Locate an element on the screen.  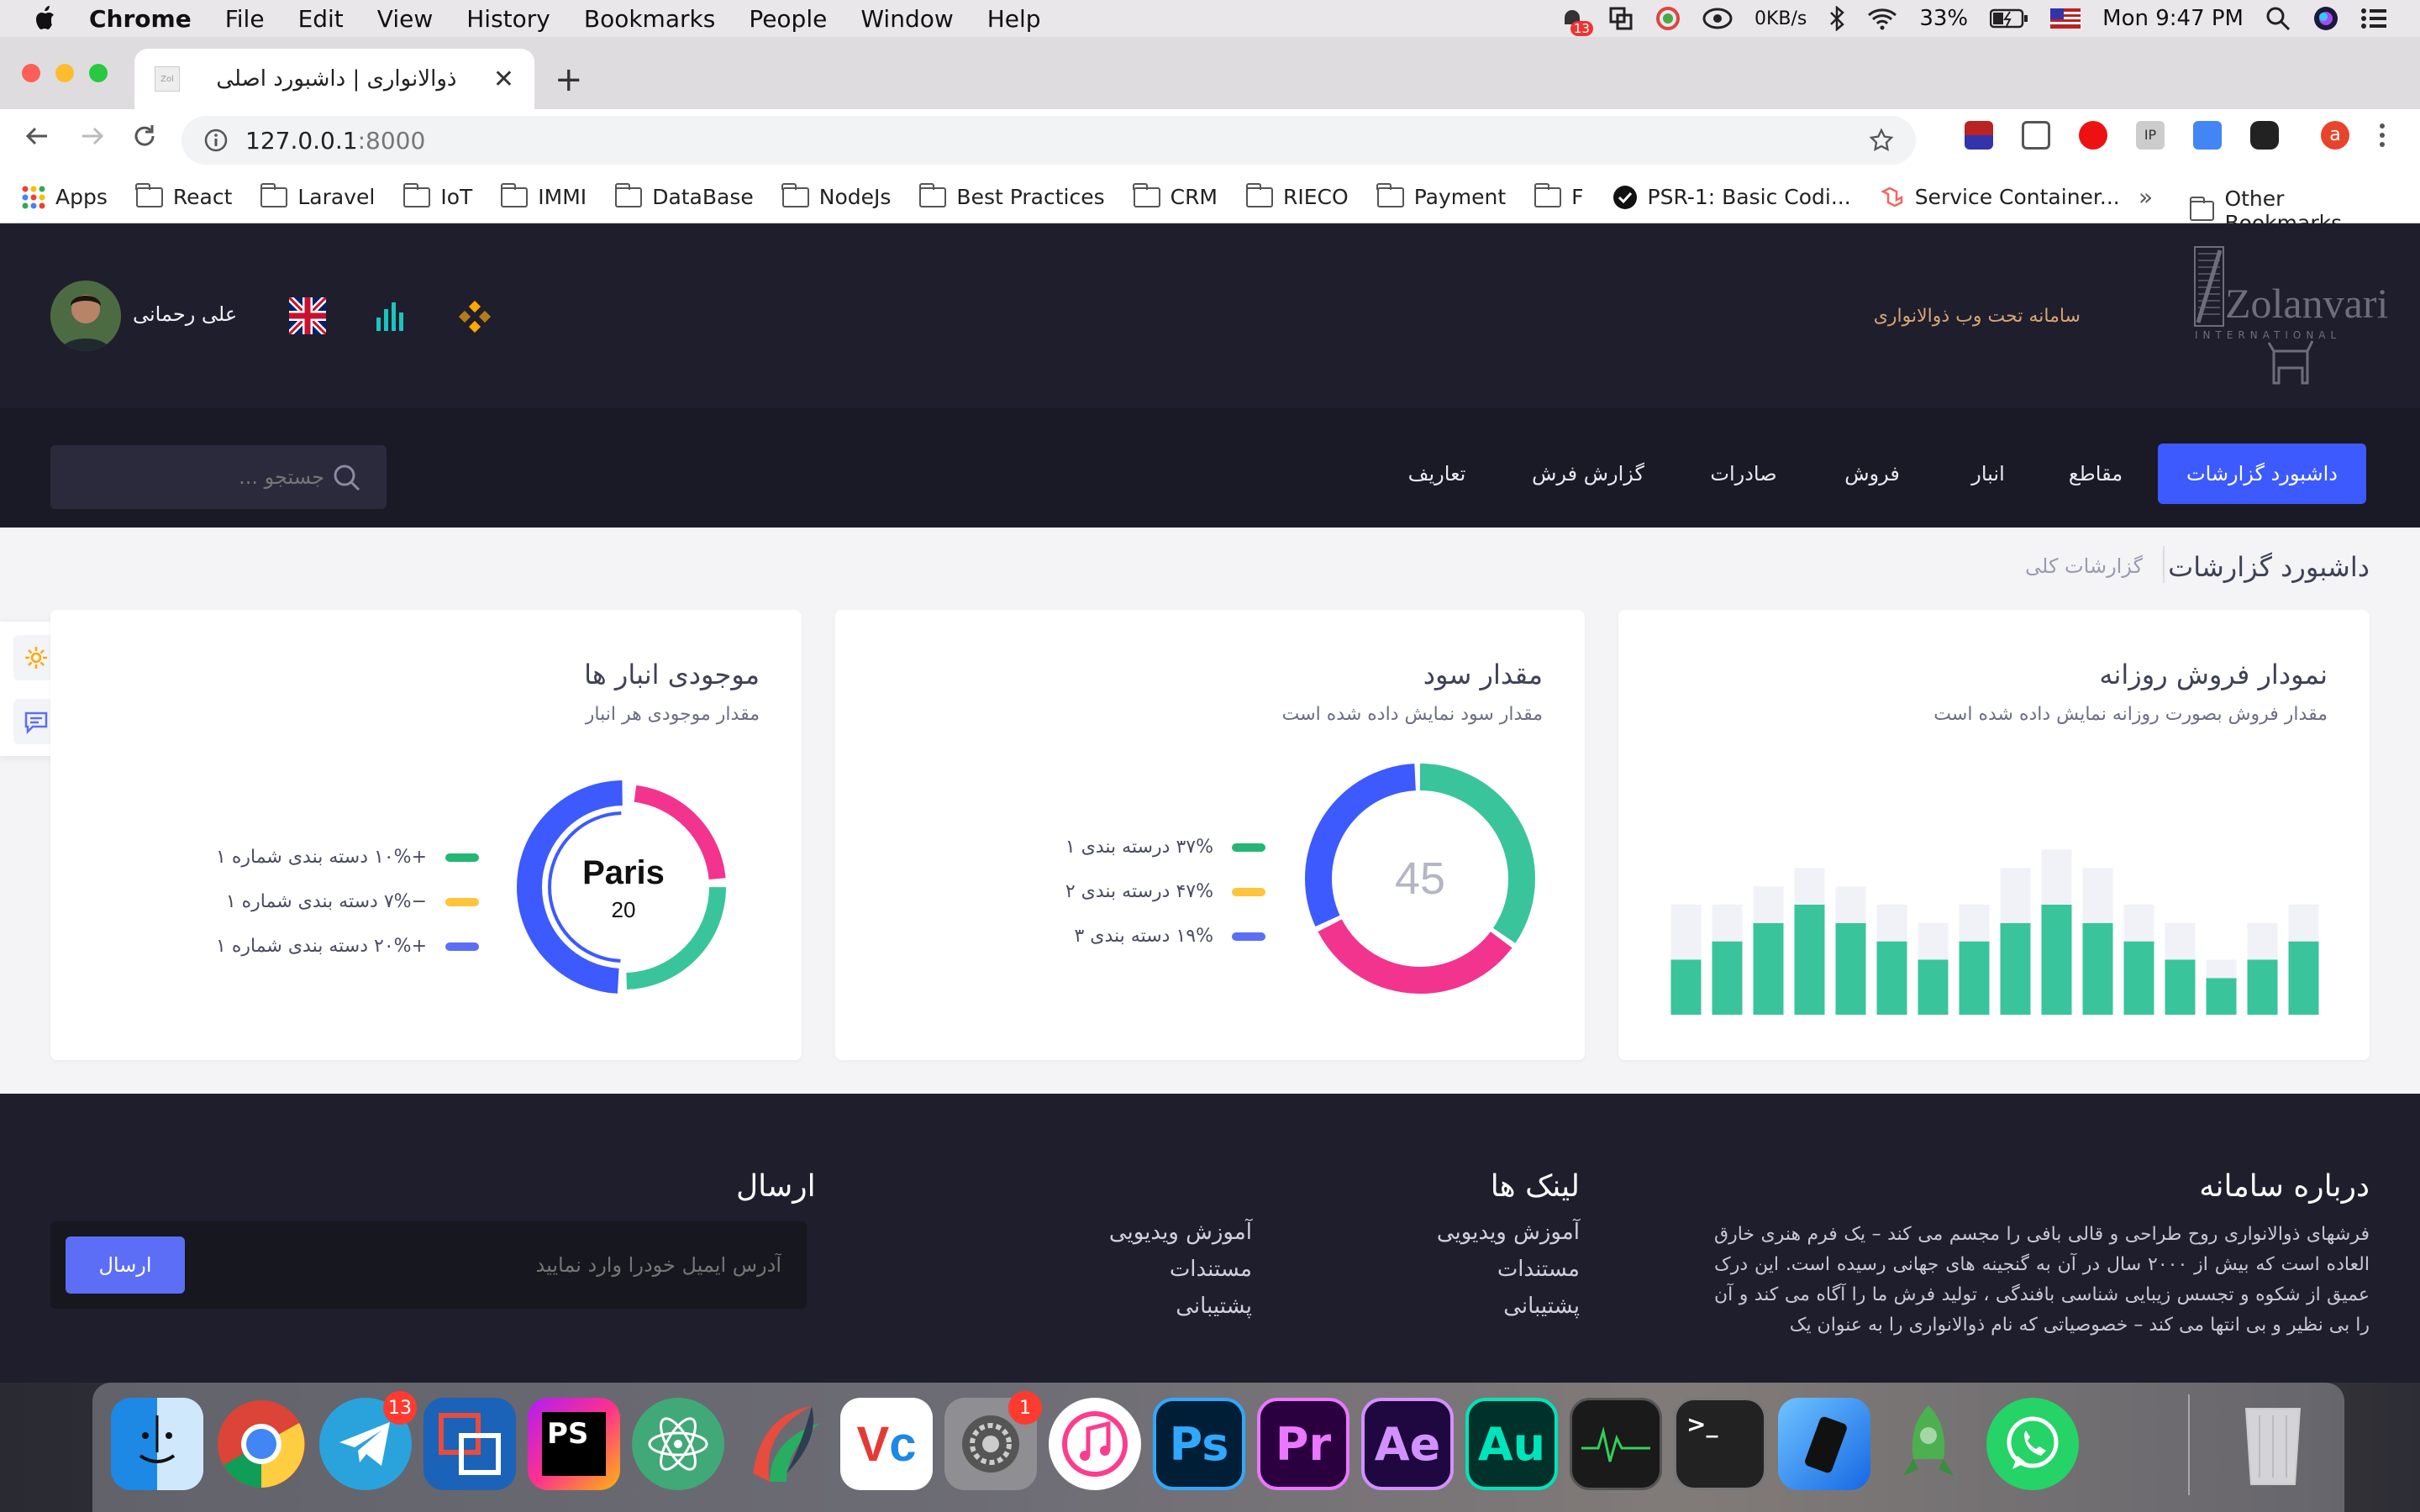
us-flag-input-icon is located at coordinates (2065, 18).